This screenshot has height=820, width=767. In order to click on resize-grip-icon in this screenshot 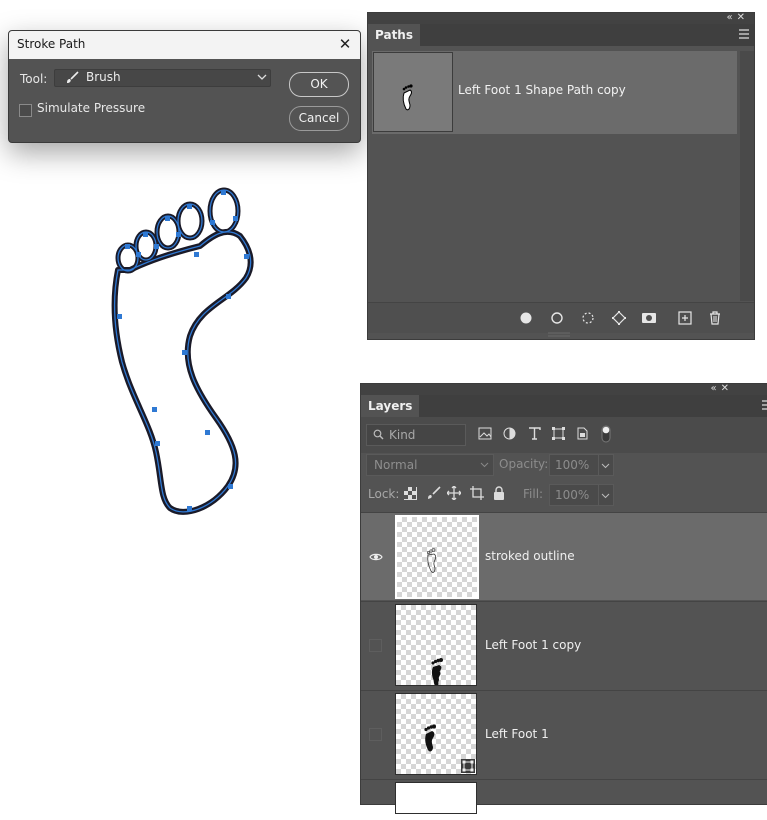, I will do `click(559, 334)`.